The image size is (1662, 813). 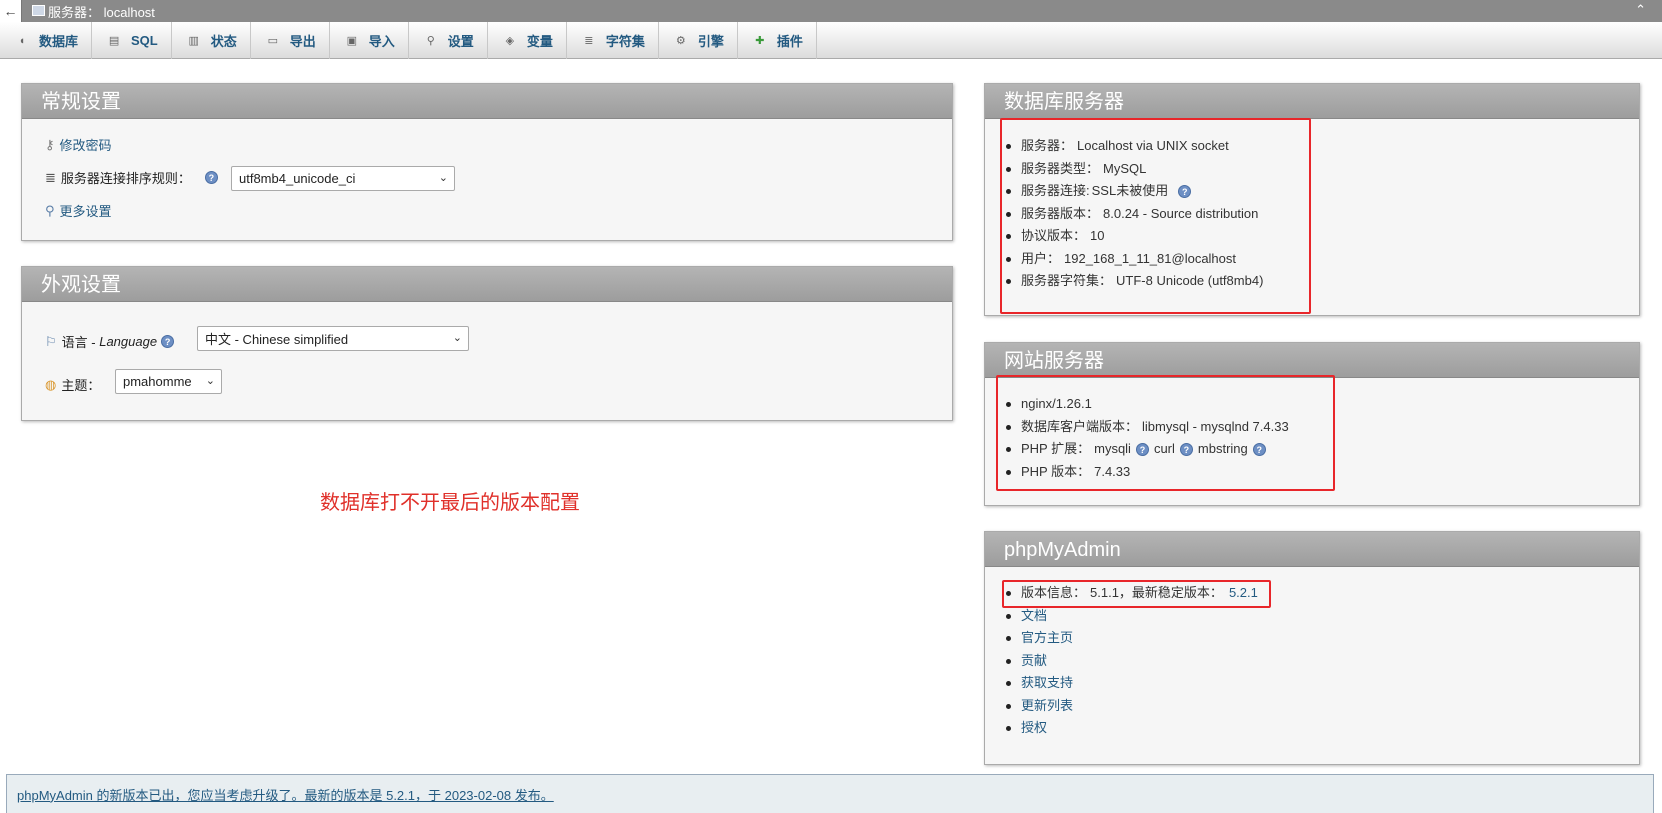 I want to click on theme-select: pmahomme ⌄, so click(x=168, y=381).